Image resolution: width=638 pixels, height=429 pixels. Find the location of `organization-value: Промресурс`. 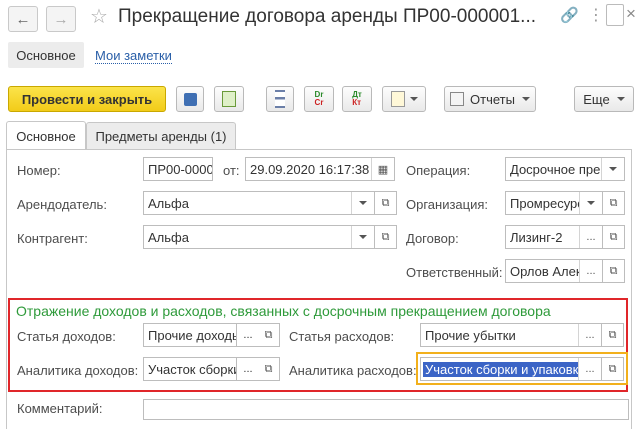

organization-value: Промресурс is located at coordinates (544, 203).